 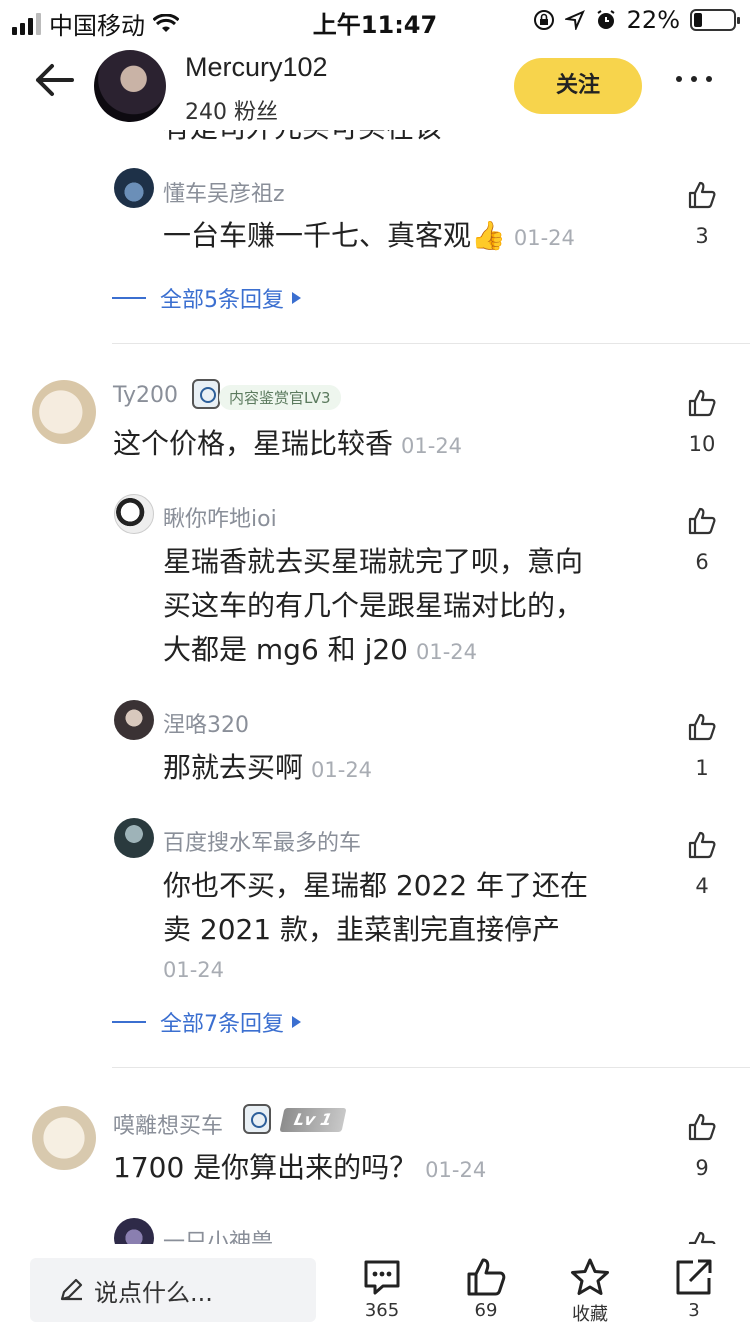 I want to click on comment-author: Ty200, so click(x=145, y=395).